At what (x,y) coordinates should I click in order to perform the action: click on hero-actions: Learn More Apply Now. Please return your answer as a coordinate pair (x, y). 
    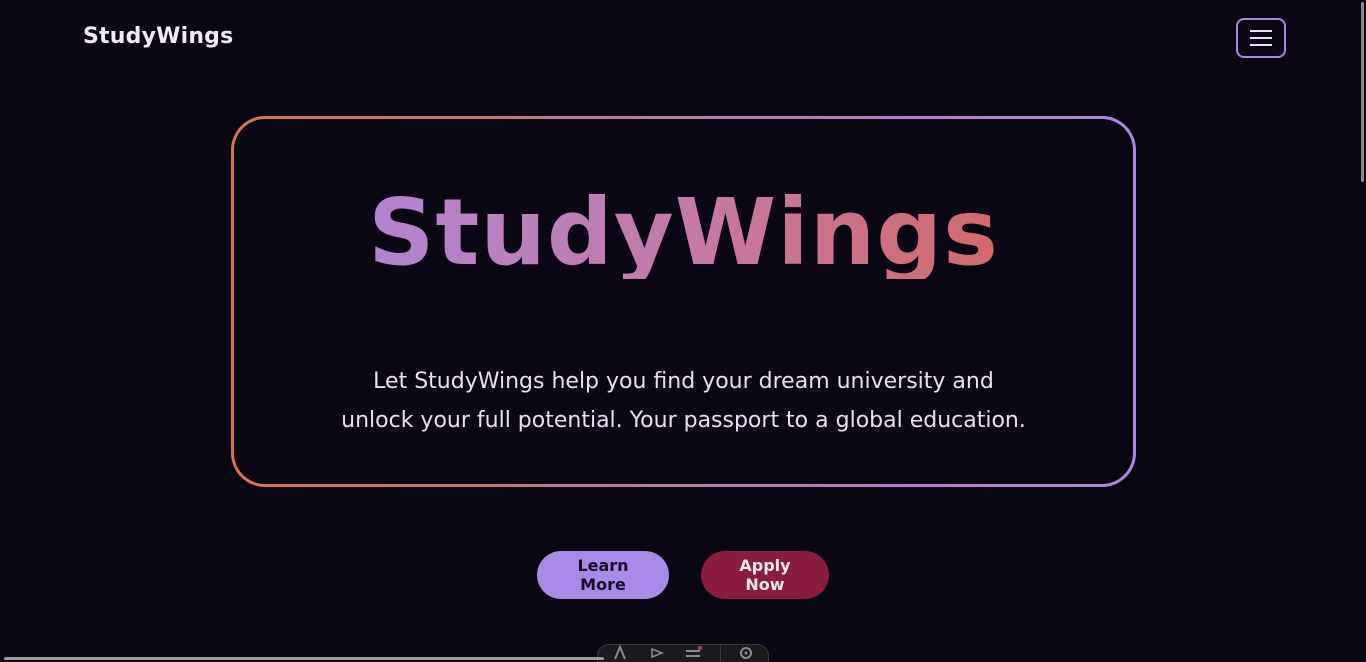
    Looking at the image, I should click on (683, 575).